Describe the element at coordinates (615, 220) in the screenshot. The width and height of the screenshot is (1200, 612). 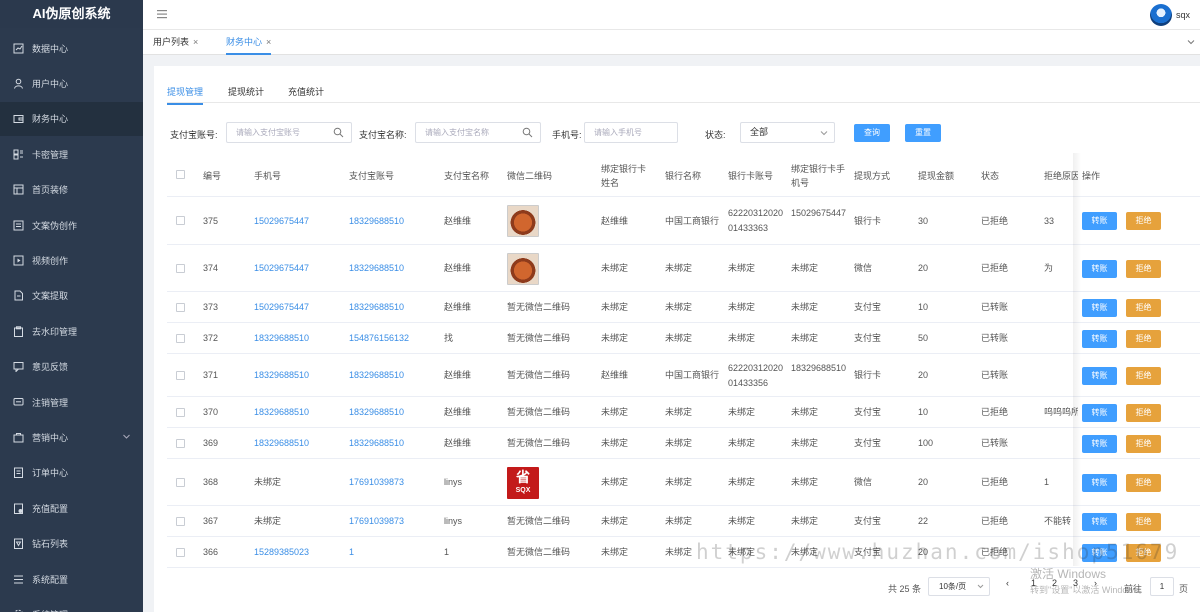
I see `cell-card-name: 赵维维` at that location.